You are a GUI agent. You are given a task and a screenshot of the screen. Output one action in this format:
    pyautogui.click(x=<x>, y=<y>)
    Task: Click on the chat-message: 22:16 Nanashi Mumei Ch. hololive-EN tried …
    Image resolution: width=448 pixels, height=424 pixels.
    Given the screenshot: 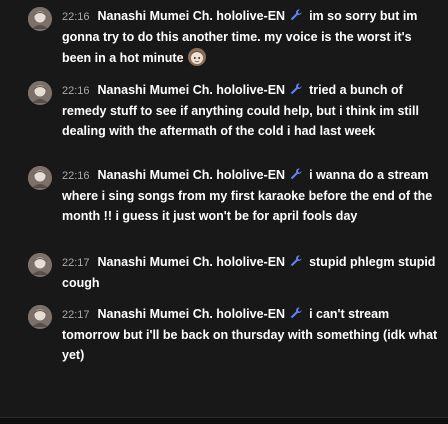 What is the action you would take?
    pyautogui.click(x=224, y=110)
    